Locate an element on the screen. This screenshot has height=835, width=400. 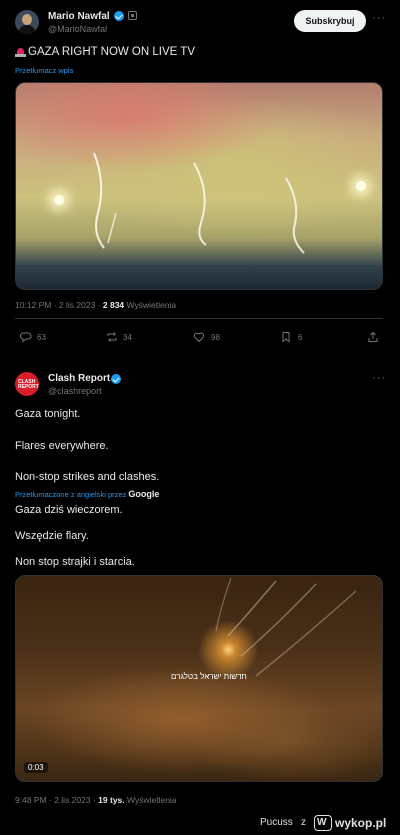
bookmark-icon is located at coordinates (286, 337).